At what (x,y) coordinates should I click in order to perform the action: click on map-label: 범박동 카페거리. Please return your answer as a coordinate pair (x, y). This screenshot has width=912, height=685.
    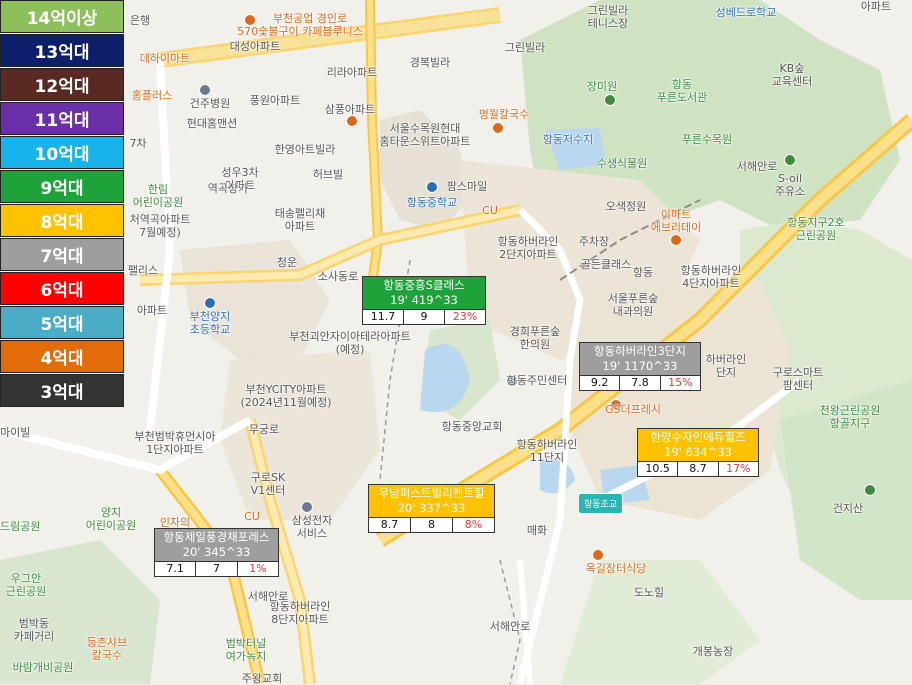
    Looking at the image, I should click on (34, 630).